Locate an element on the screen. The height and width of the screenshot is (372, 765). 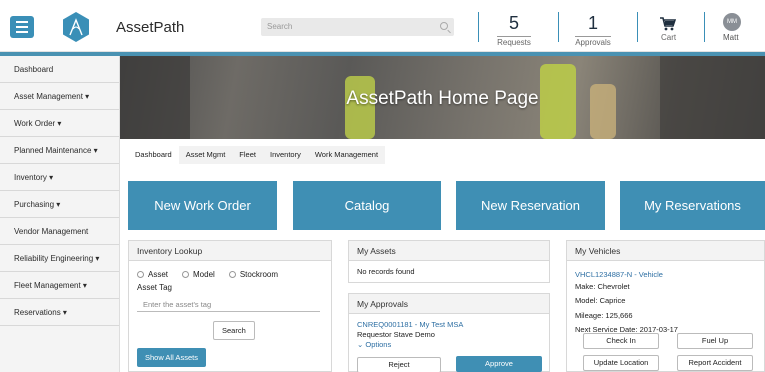
search-icon is located at coordinates (444, 26).